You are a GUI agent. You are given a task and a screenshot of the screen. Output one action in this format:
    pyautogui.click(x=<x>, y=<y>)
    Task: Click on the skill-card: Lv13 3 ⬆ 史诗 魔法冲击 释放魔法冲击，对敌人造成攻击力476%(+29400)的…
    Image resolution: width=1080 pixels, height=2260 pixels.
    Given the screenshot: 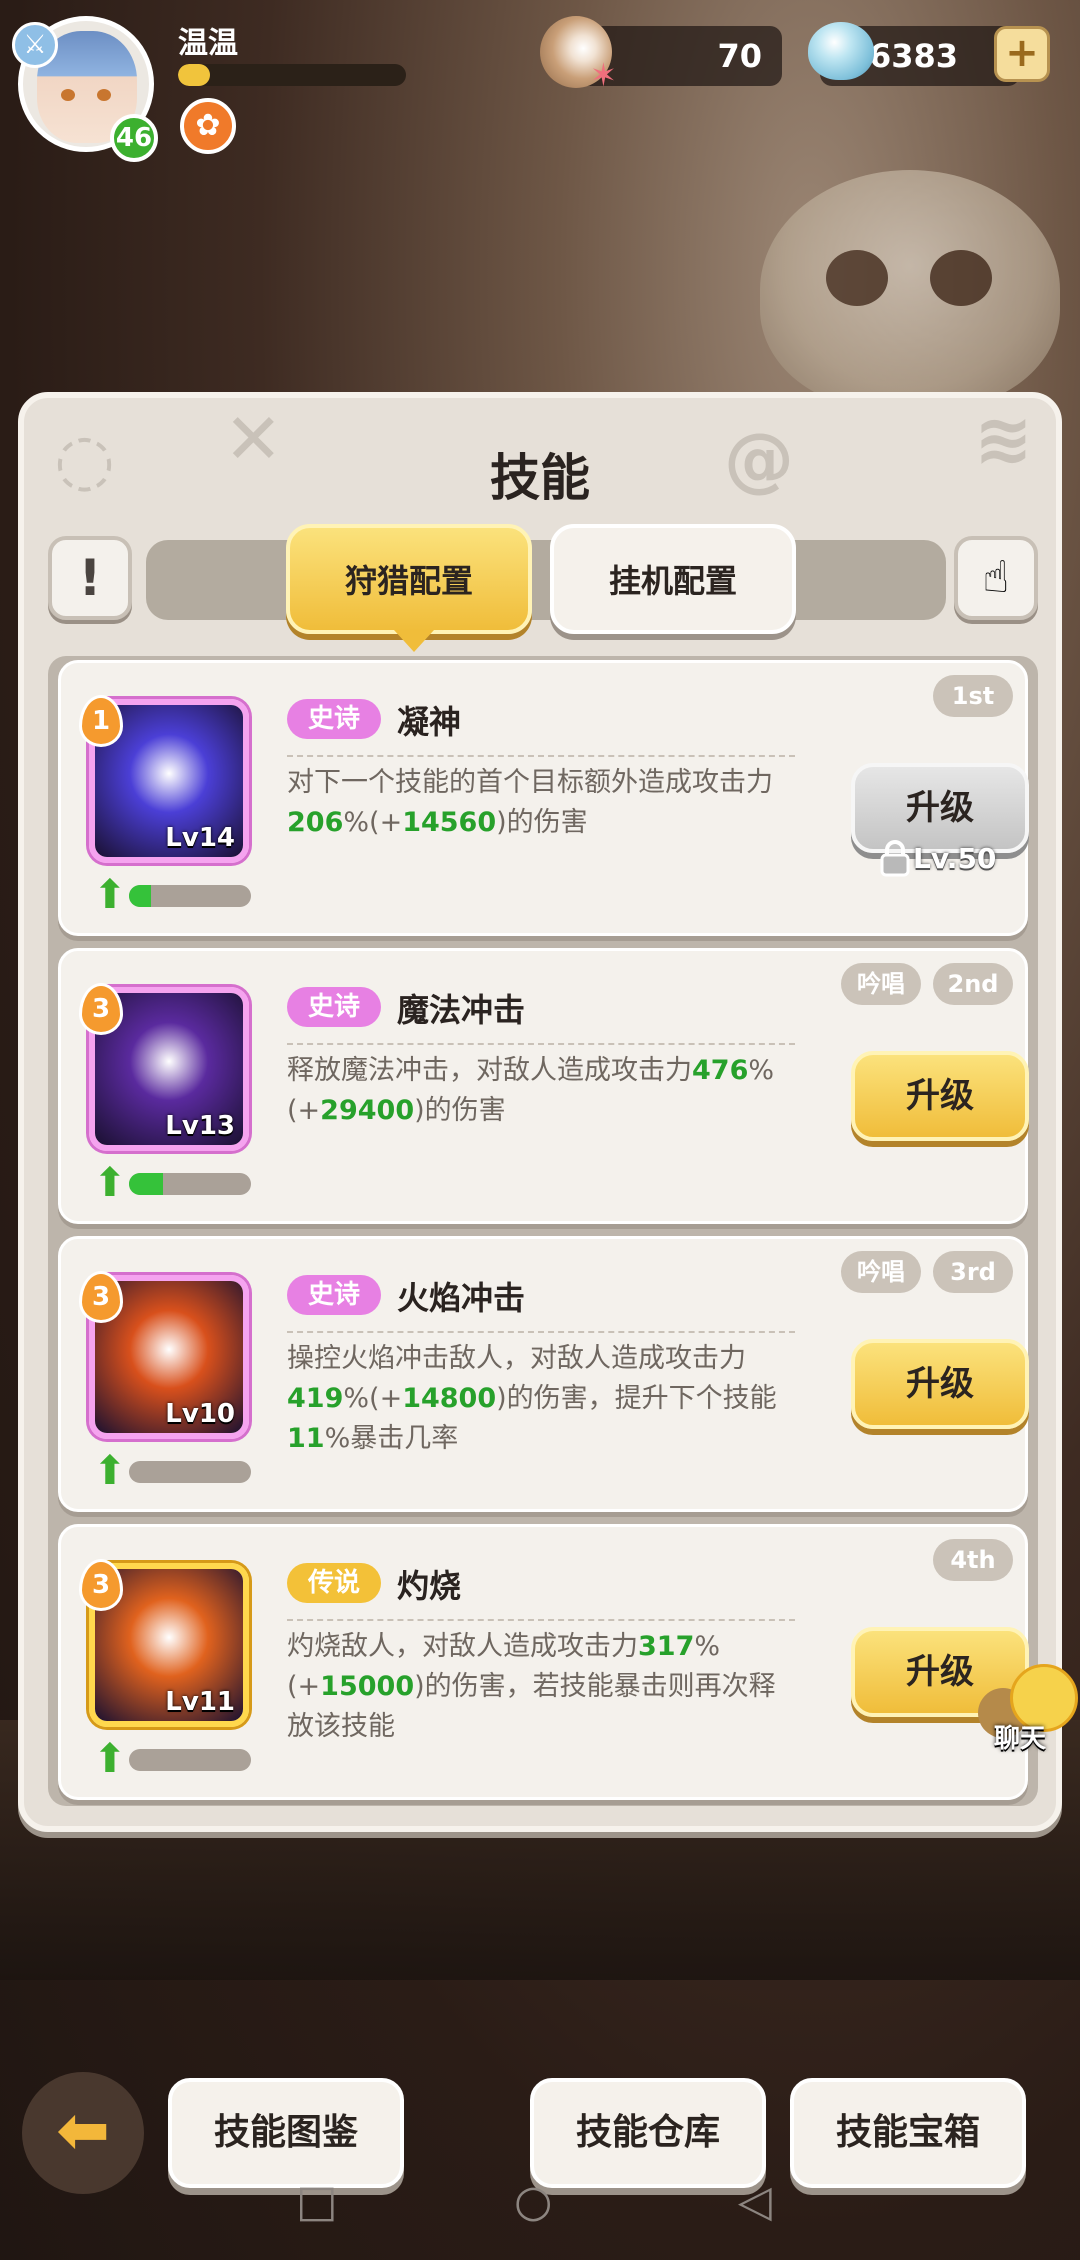 What is the action you would take?
    pyautogui.click(x=543, y=1086)
    